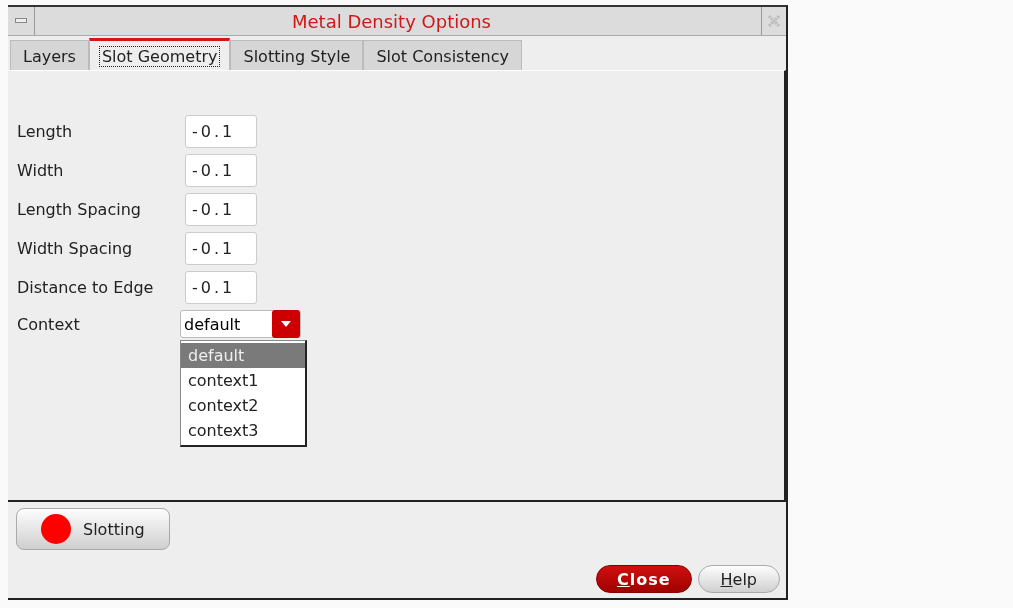  What do you see at coordinates (738, 579) in the screenshot?
I see `help-button: Help` at bounding box center [738, 579].